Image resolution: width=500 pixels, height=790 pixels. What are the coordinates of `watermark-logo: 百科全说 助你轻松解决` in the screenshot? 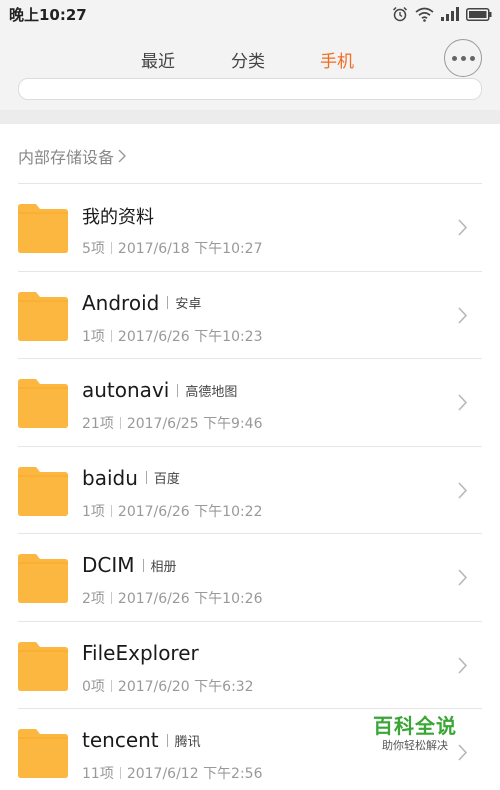 It's located at (415, 737).